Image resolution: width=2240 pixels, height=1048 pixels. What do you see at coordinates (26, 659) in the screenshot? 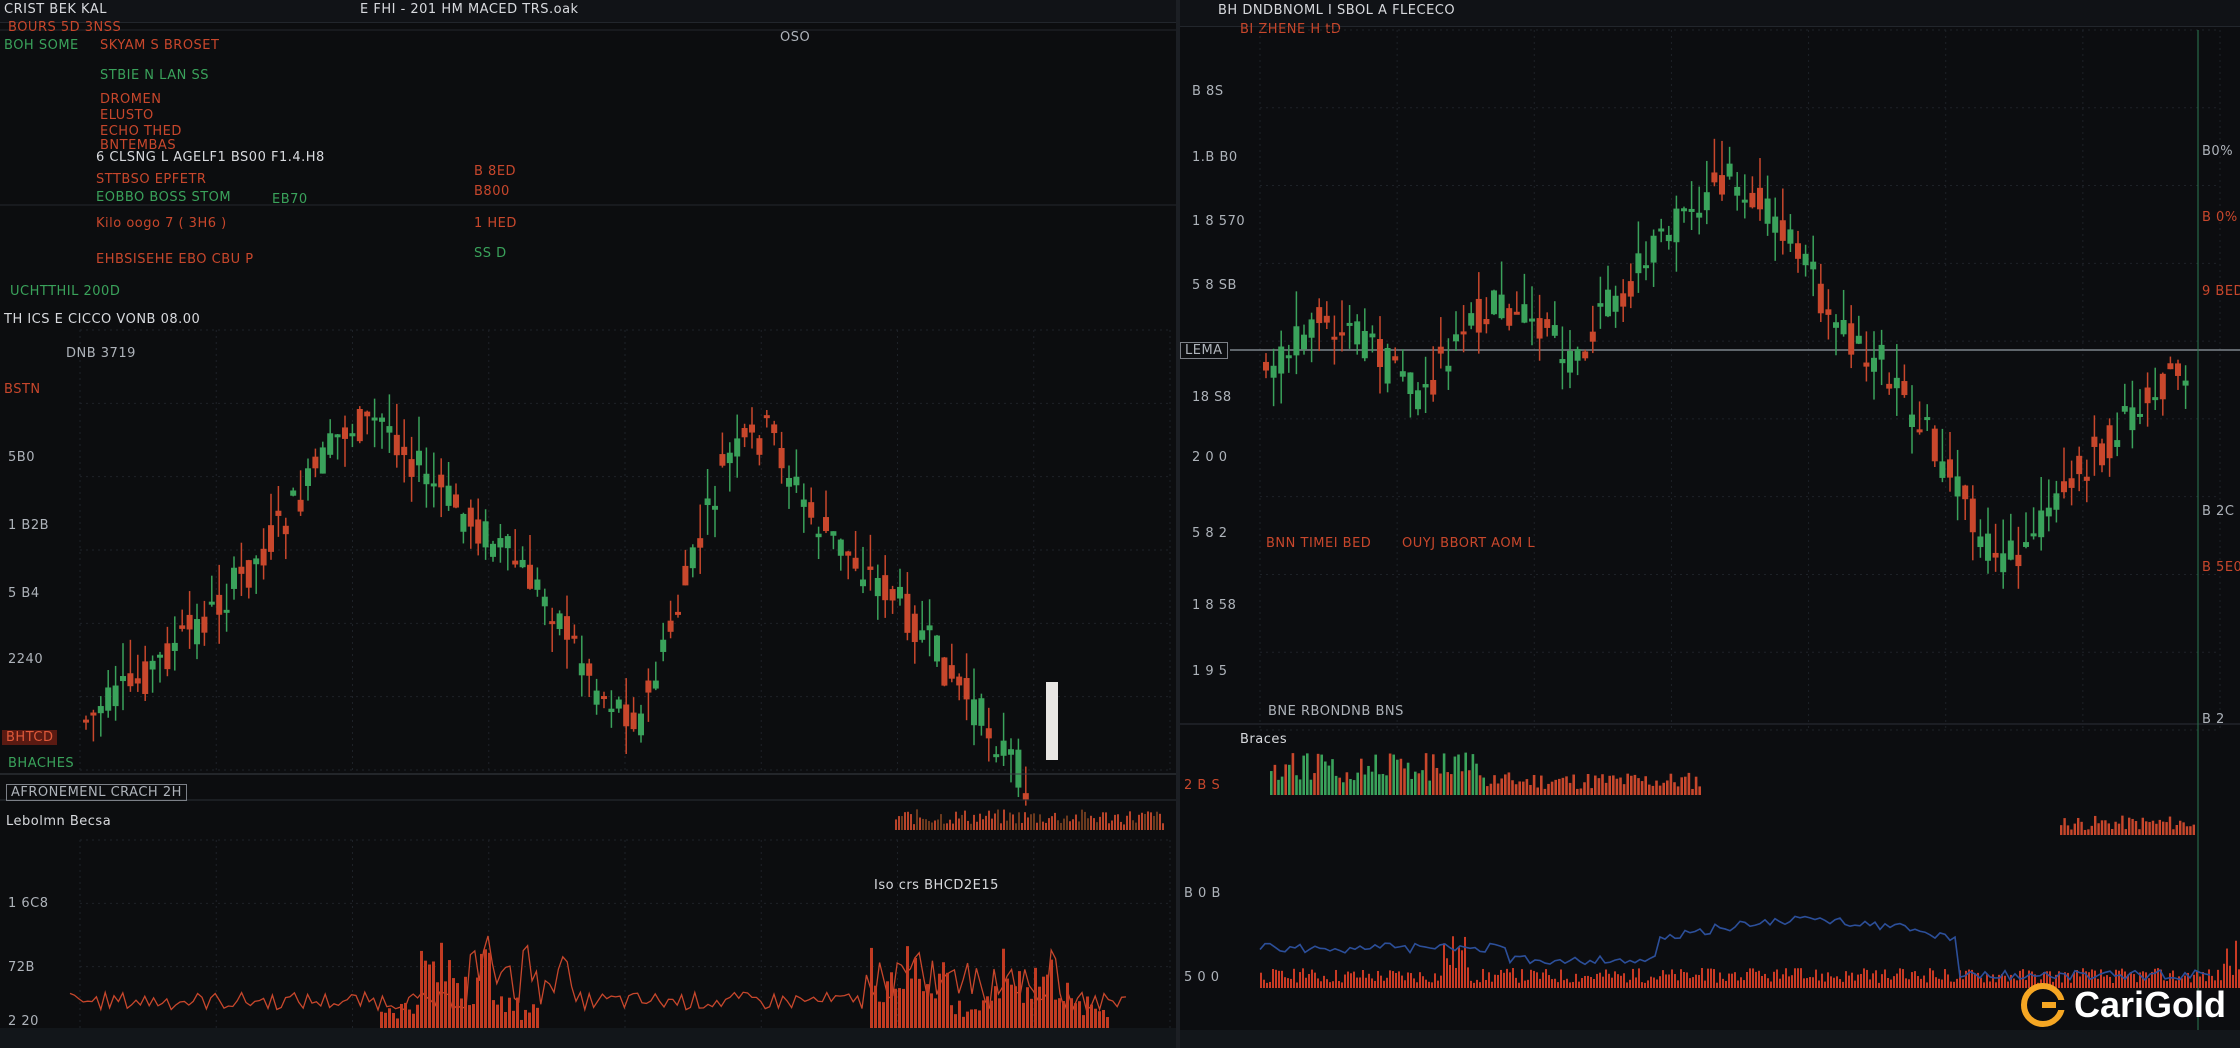
I see `y-tick: 2240` at bounding box center [26, 659].